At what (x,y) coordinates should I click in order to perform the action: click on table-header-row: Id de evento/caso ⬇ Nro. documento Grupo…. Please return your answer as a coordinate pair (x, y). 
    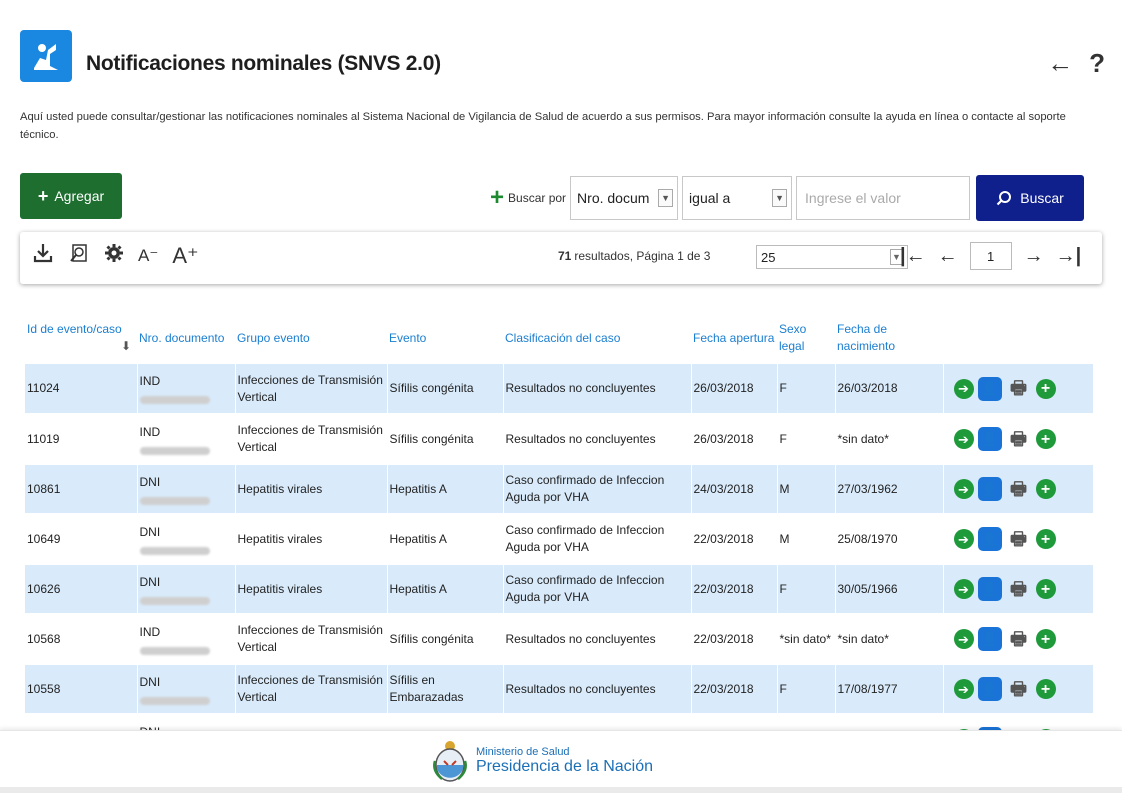
    Looking at the image, I should click on (559, 338).